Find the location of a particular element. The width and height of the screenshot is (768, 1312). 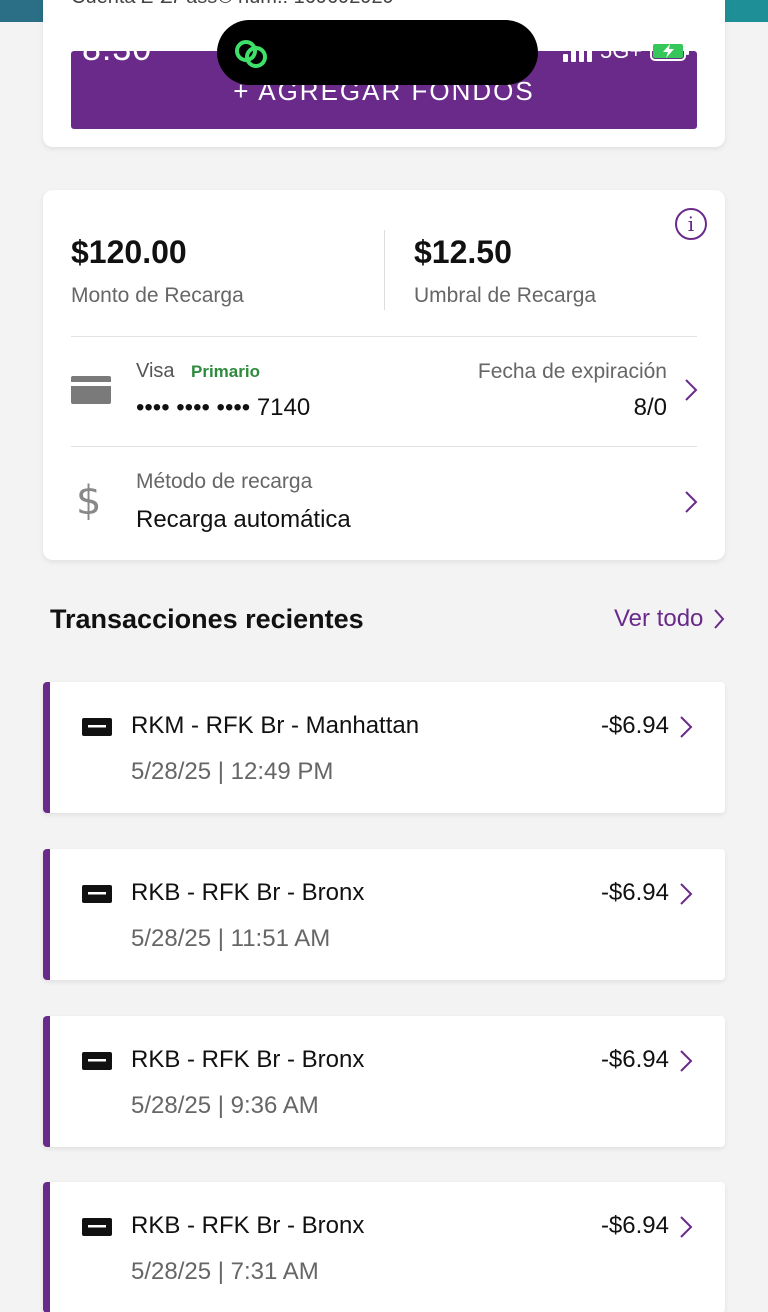

transaction-date: 5/28/25 | 12:49 PM is located at coordinates (232, 771).